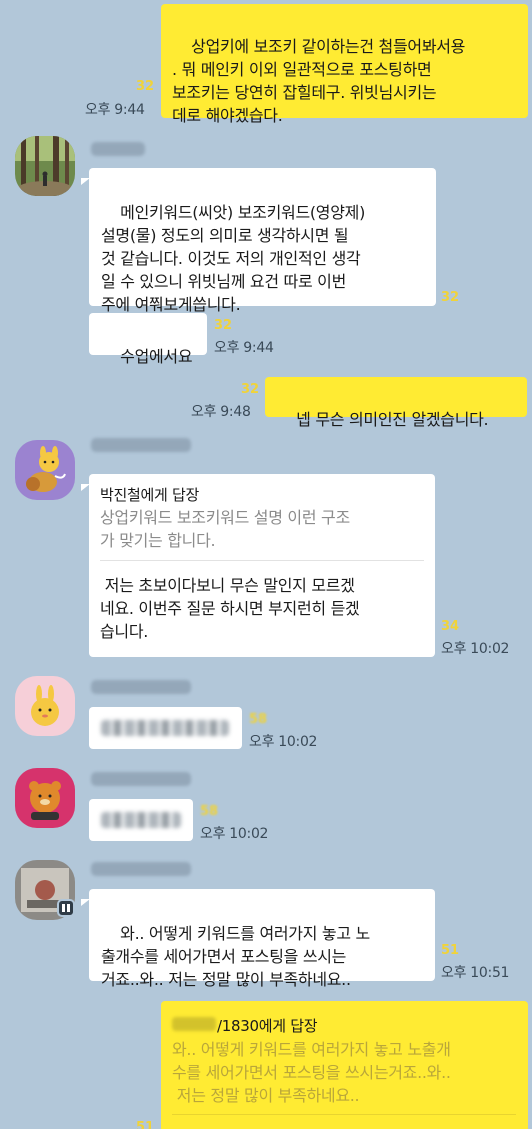  What do you see at coordinates (149, 495) in the screenshot?
I see `reply-target-label: 박진철에게 답장` at bounding box center [149, 495].